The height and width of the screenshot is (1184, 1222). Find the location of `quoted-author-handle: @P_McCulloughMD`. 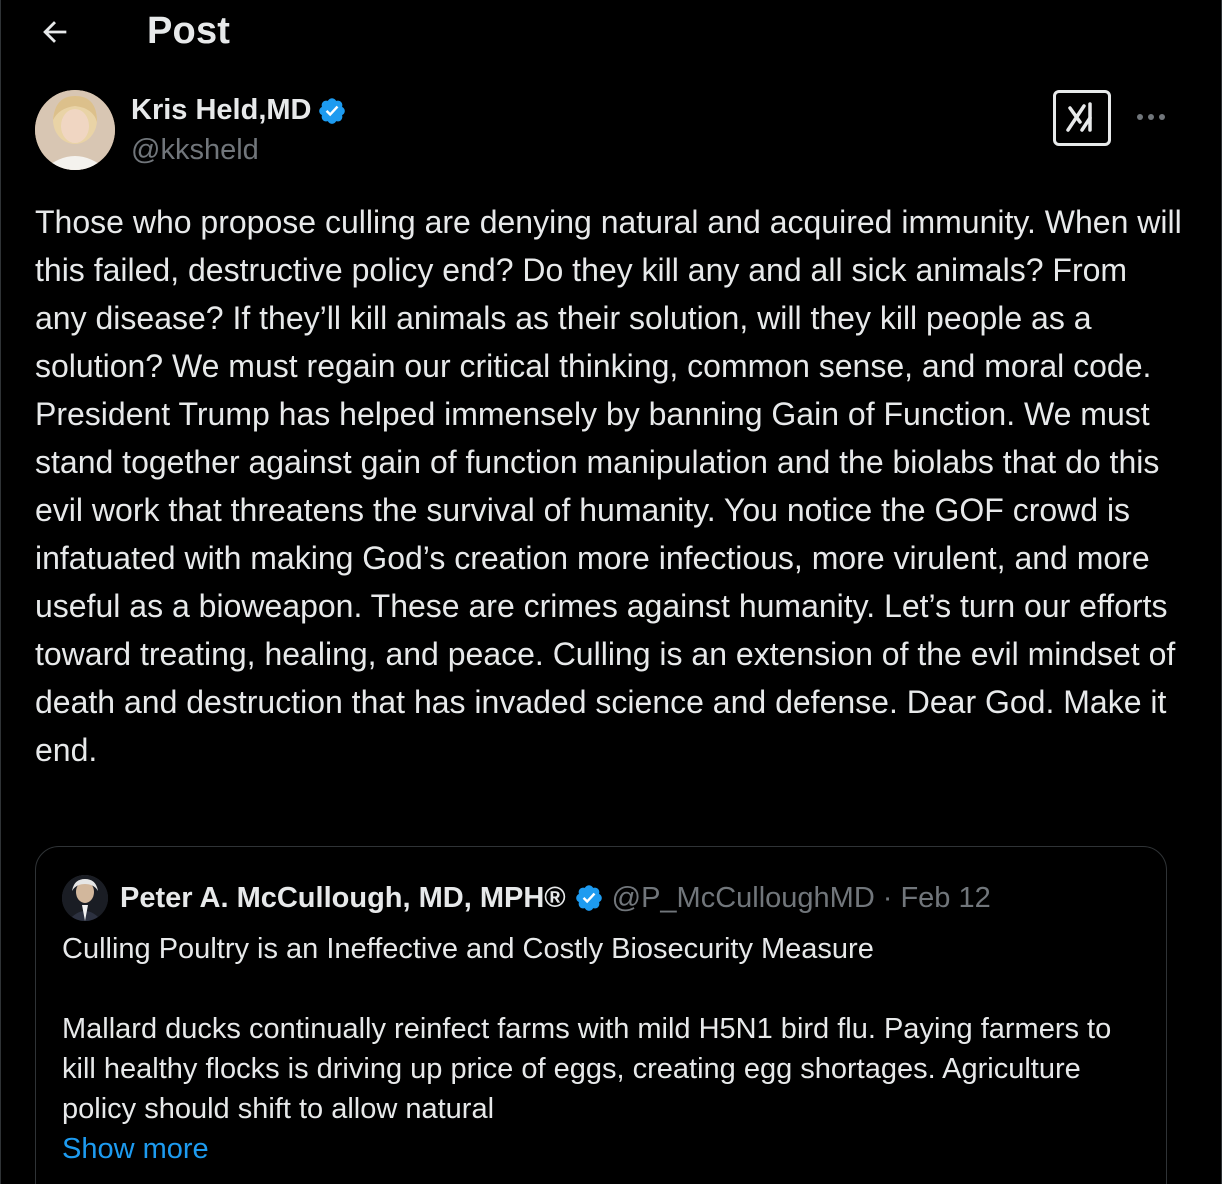

quoted-author-handle: @P_McCulloughMD is located at coordinates (743, 898).